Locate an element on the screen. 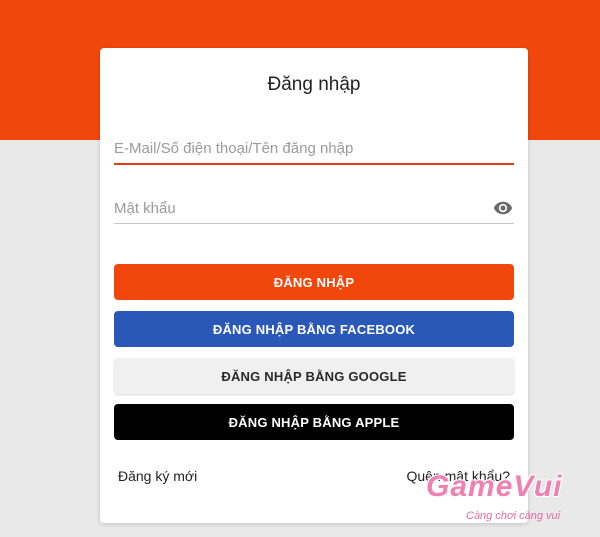  register-link: Đăng ký mới is located at coordinates (157, 476).